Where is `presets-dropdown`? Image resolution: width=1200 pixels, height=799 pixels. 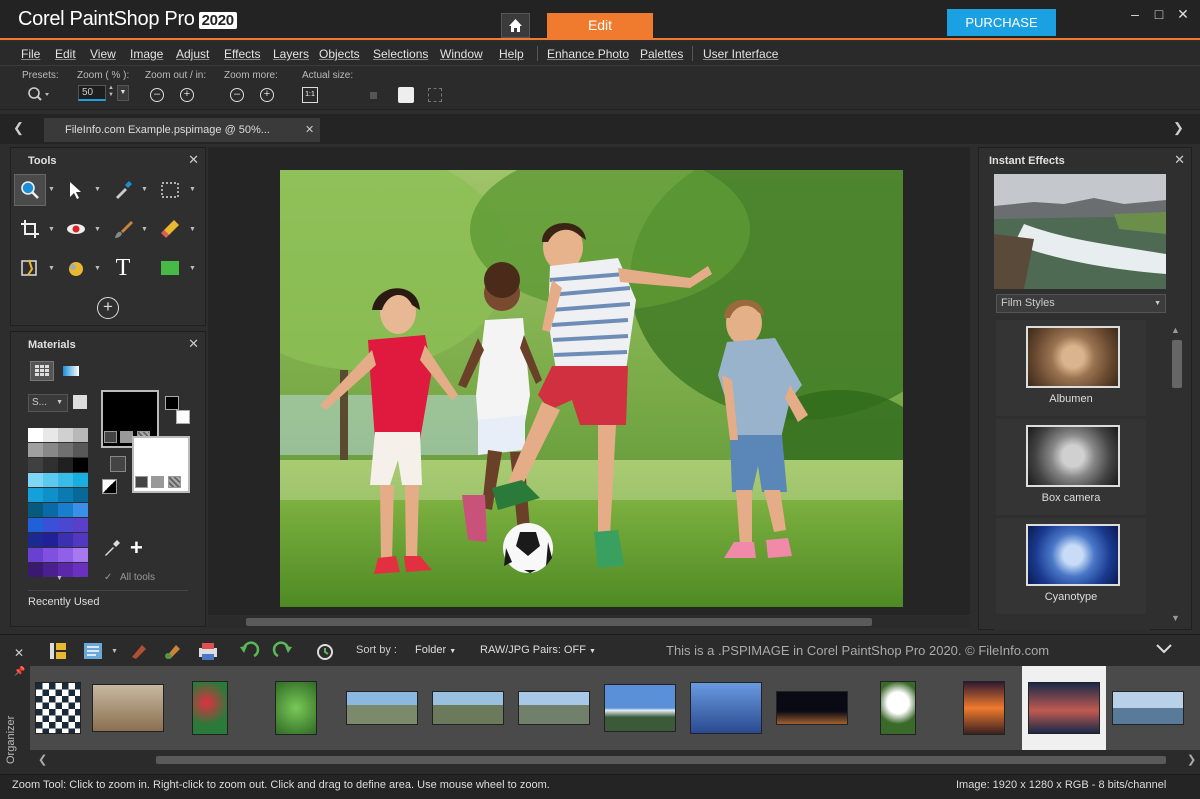 presets-dropdown is located at coordinates (39, 96).